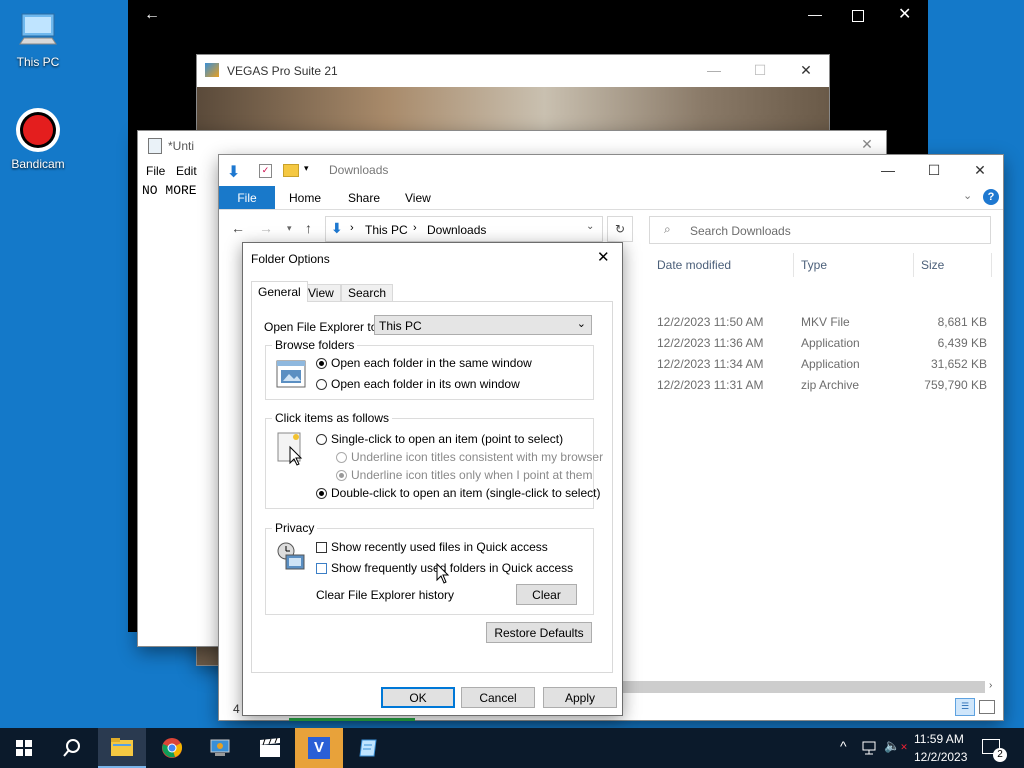 The width and height of the screenshot is (1024, 768). I want to click on tab-search: Search, so click(367, 293).